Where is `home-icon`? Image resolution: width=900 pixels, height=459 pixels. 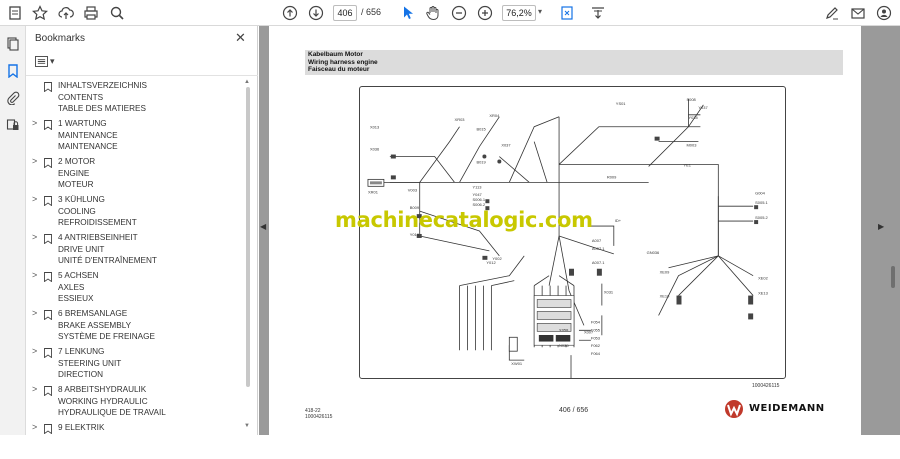
home-icon is located at coordinates (15, 13).